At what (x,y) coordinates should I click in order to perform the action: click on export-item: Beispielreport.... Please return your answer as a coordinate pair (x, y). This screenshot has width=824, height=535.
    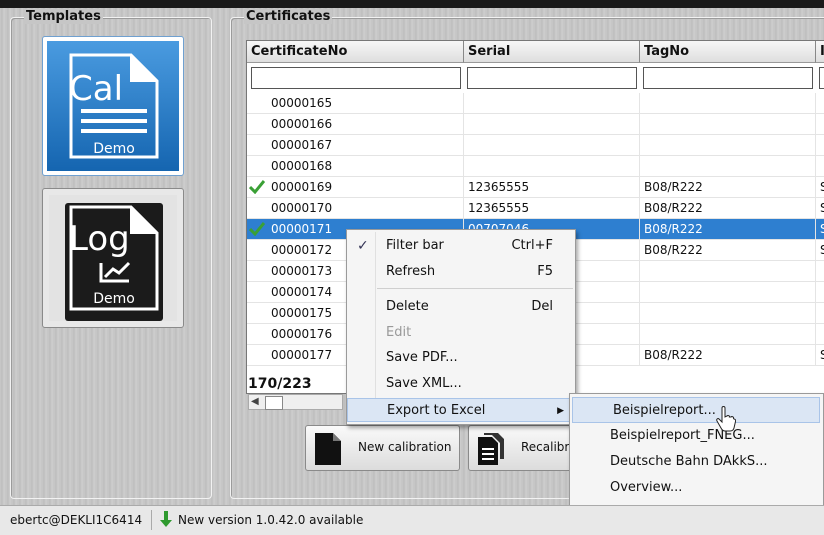
    Looking at the image, I should click on (696, 410).